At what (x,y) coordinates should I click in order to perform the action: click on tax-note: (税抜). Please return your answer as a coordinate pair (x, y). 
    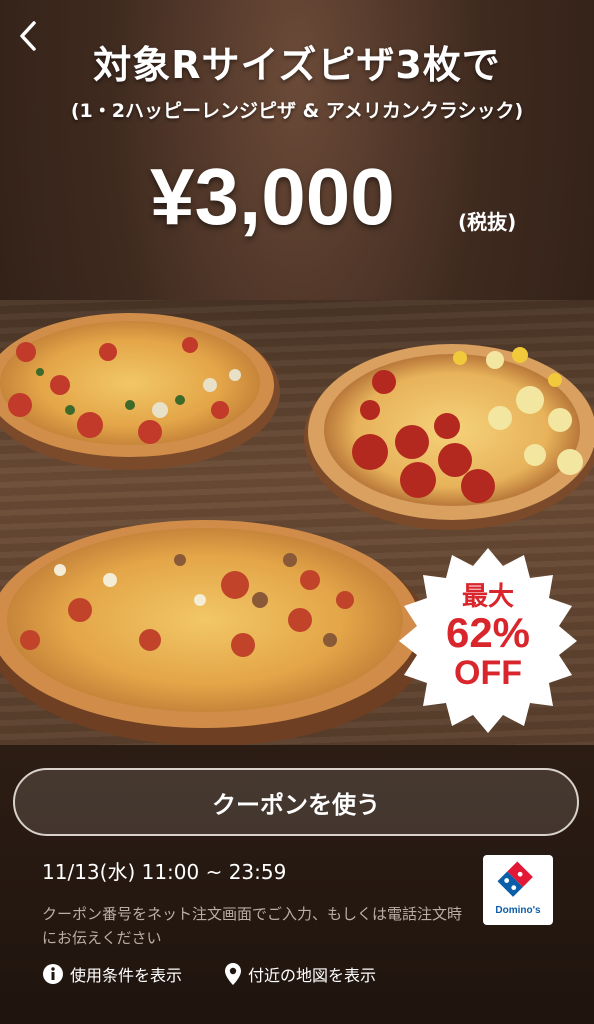
    Looking at the image, I should click on (487, 222).